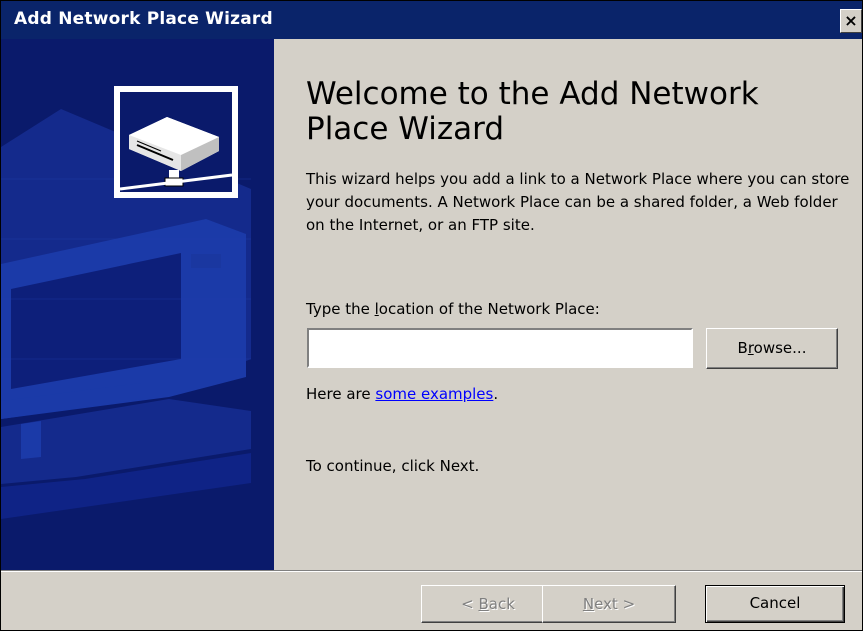 The image size is (863, 631). I want to click on examples-post: ., so click(496, 394).